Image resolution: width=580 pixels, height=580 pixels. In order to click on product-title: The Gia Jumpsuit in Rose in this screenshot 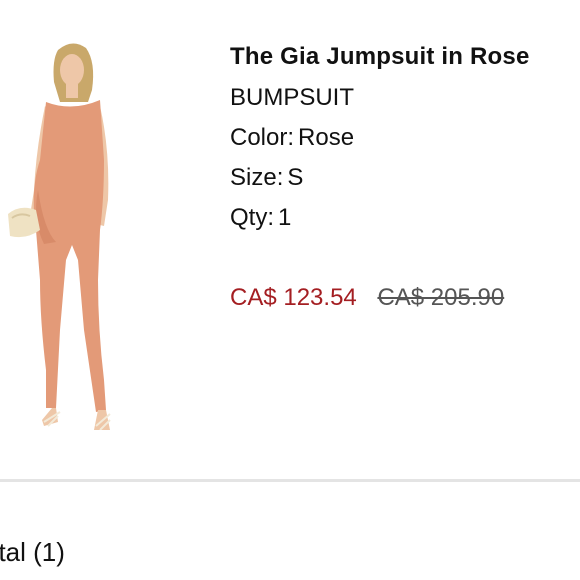, I will do `click(405, 57)`.